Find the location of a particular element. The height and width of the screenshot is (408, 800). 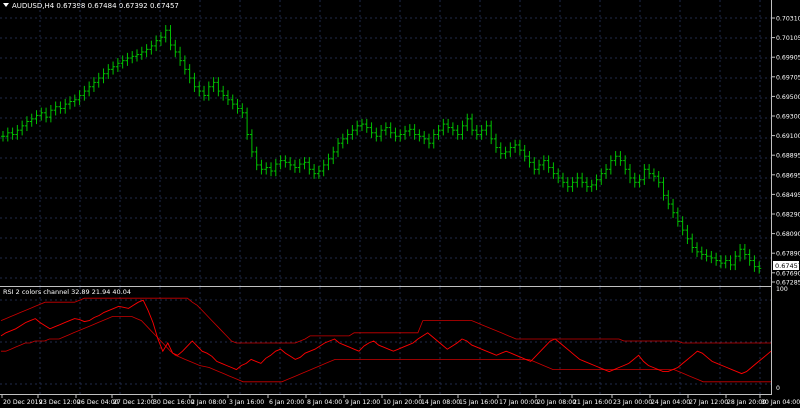

indicator-label: RSI 2 colors channel 32.89 21.94 40.04 is located at coordinates (67, 292).